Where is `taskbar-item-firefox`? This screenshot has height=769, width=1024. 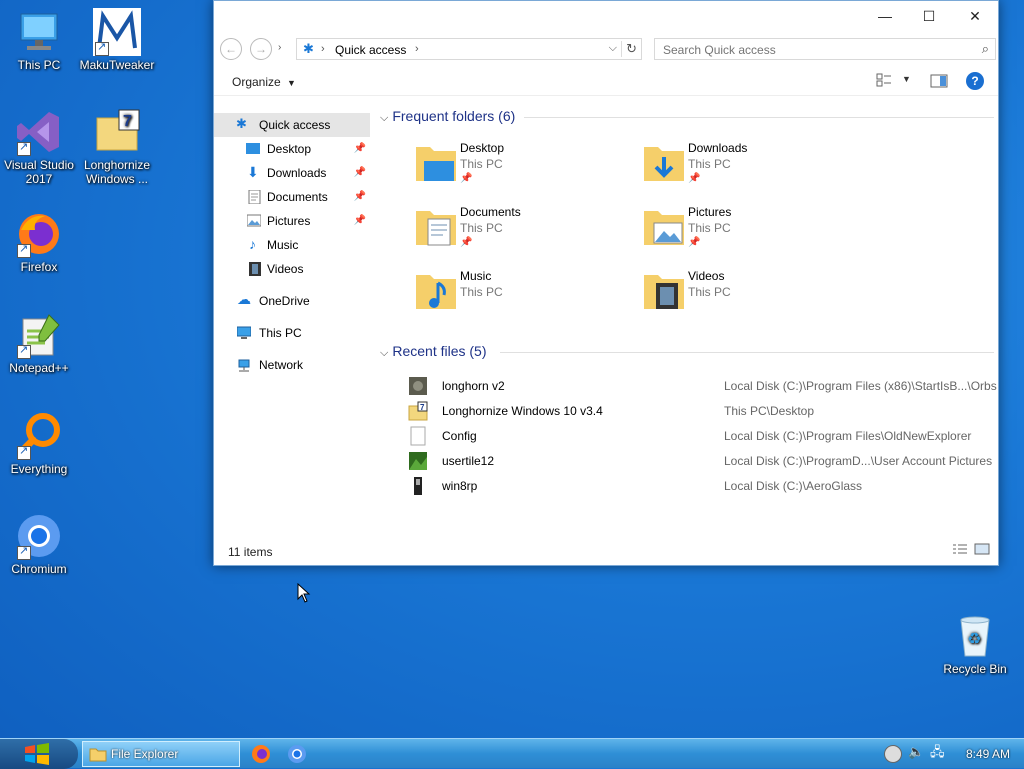
taskbar-item-firefox is located at coordinates (261, 754).